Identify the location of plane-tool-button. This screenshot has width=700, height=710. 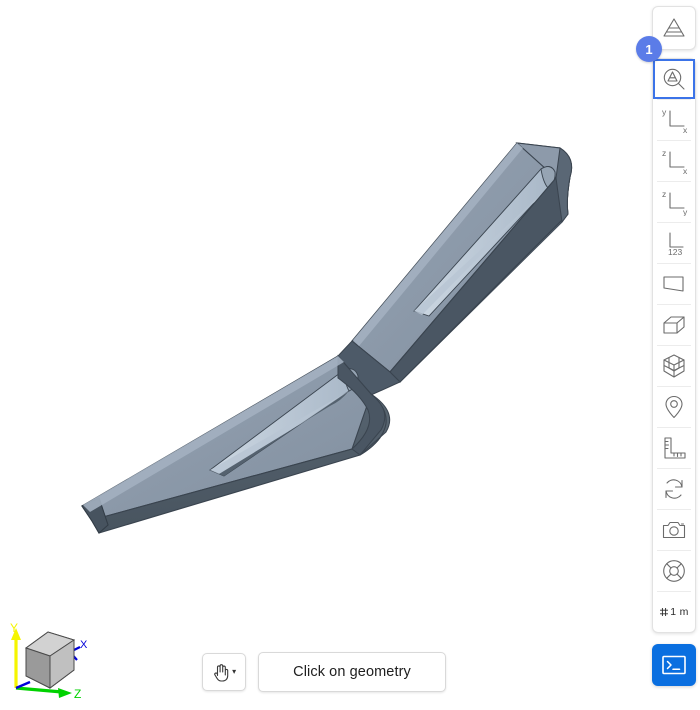
(674, 284).